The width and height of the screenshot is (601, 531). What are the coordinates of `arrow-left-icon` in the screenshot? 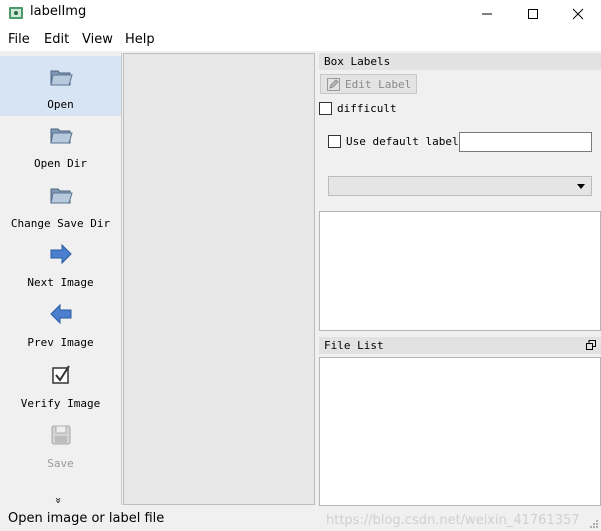 It's located at (61, 314).